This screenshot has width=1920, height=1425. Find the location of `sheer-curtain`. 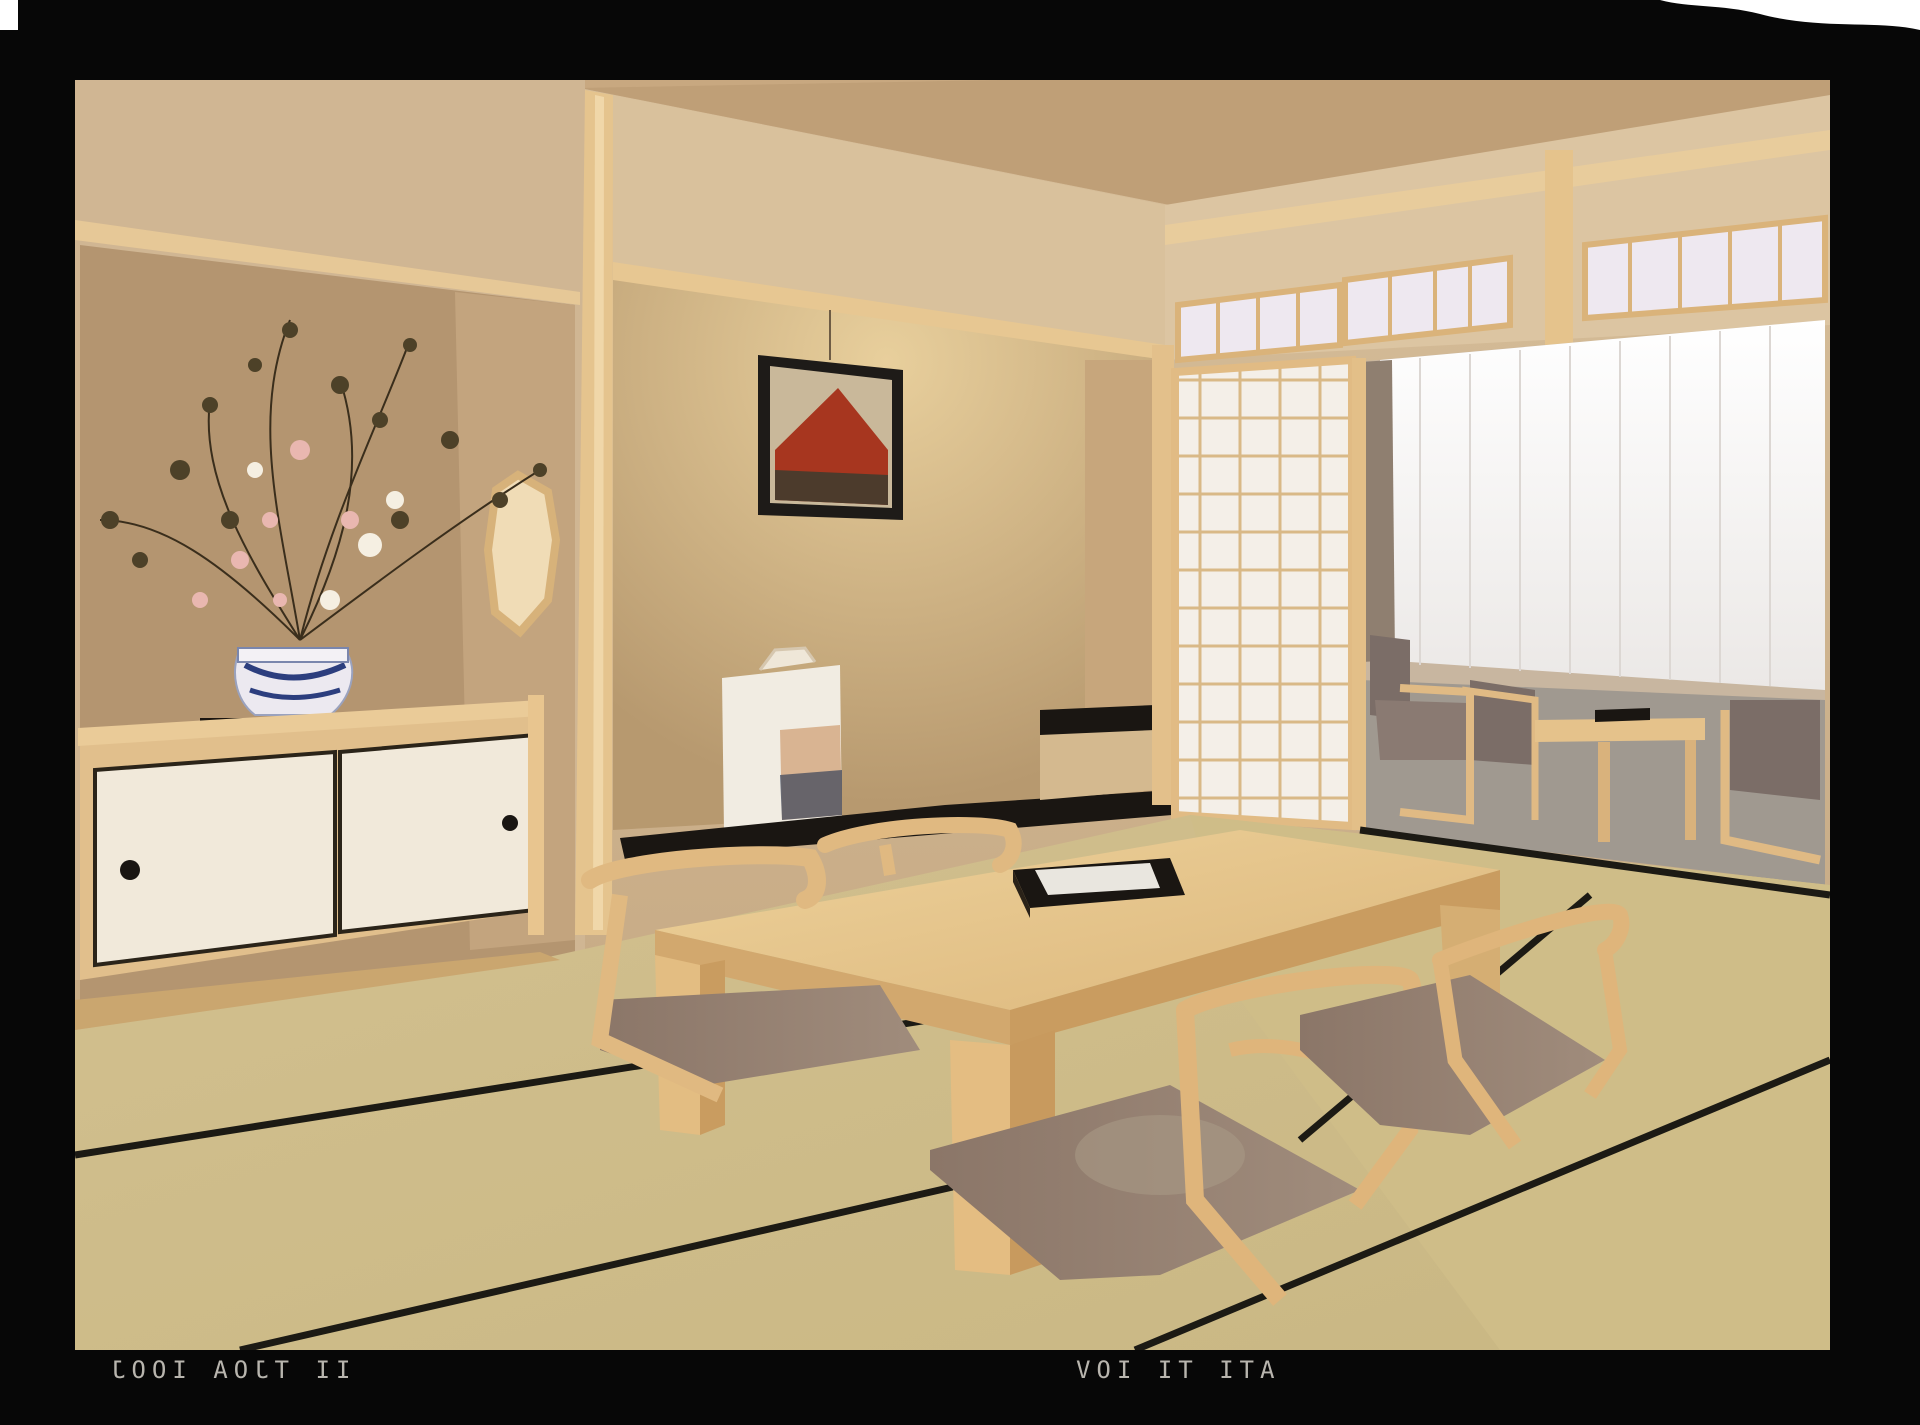

sheer-curtain is located at coordinates (1602, 505).